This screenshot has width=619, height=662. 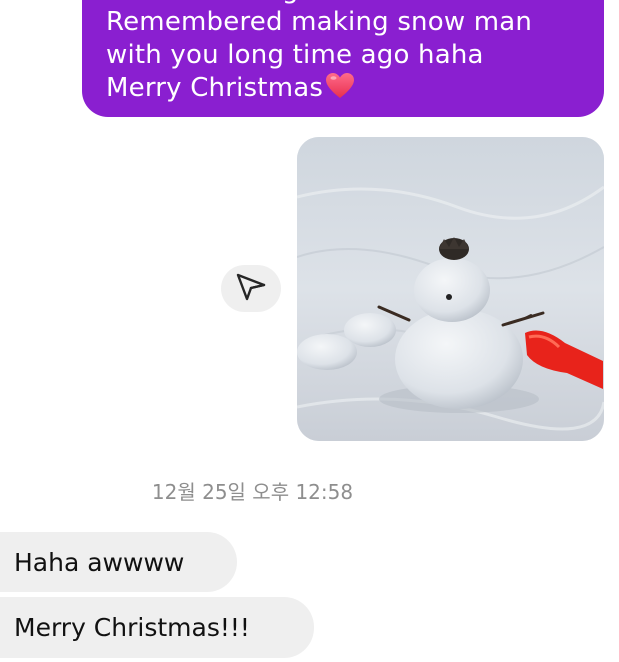 I want to click on message-timestamp: 12월 25일 오후 12:58, so click(x=252, y=492).